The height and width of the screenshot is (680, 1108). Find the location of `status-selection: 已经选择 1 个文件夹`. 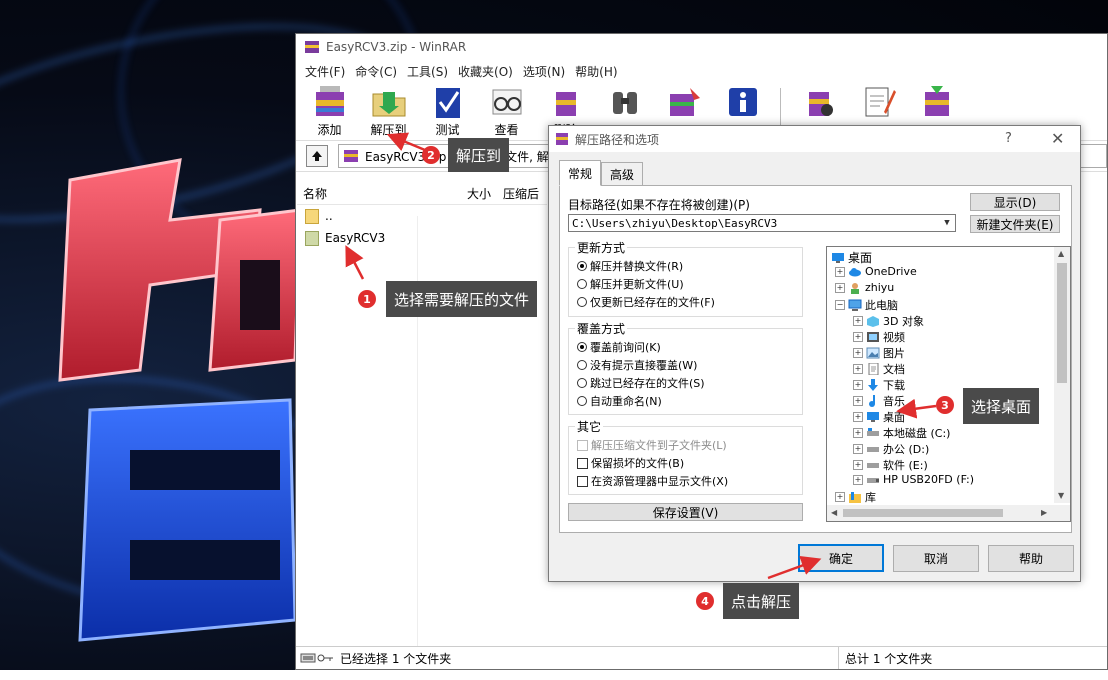

status-selection: 已经选择 1 个文件夹 is located at coordinates (396, 658).